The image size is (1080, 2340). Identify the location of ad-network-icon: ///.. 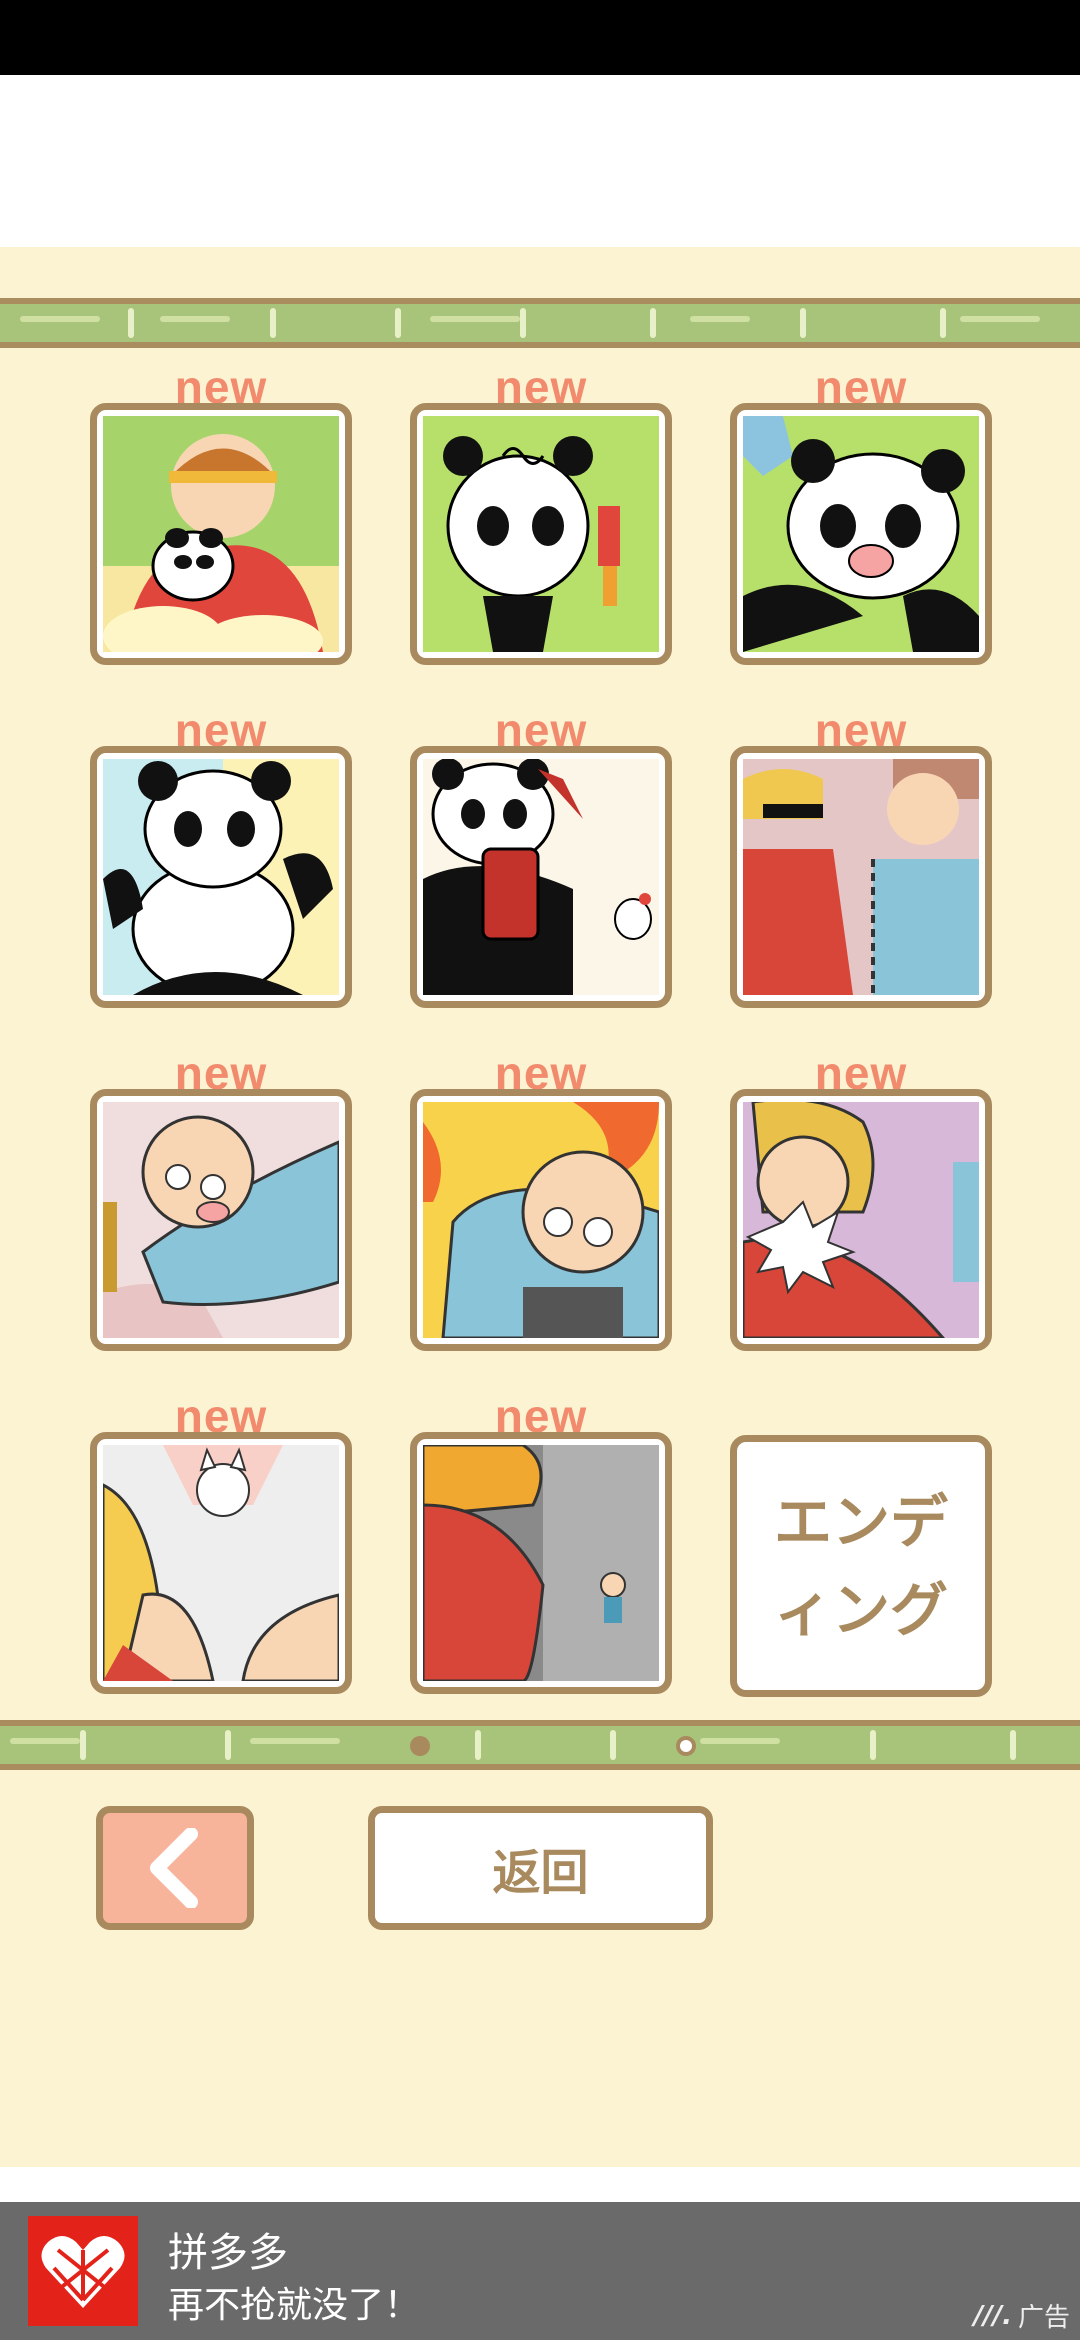
(992, 2315).